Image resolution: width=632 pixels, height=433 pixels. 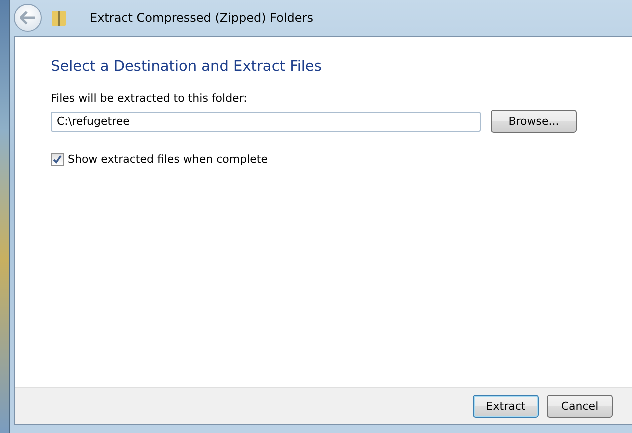 I want to click on back-button, so click(x=28, y=18).